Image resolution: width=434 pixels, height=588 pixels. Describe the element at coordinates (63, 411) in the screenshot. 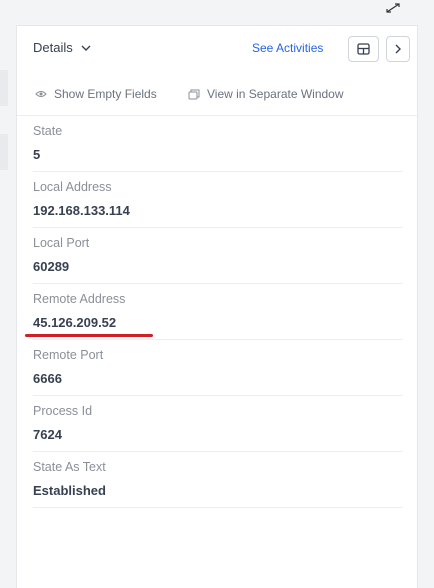

I see `field-label: Process Id` at that location.